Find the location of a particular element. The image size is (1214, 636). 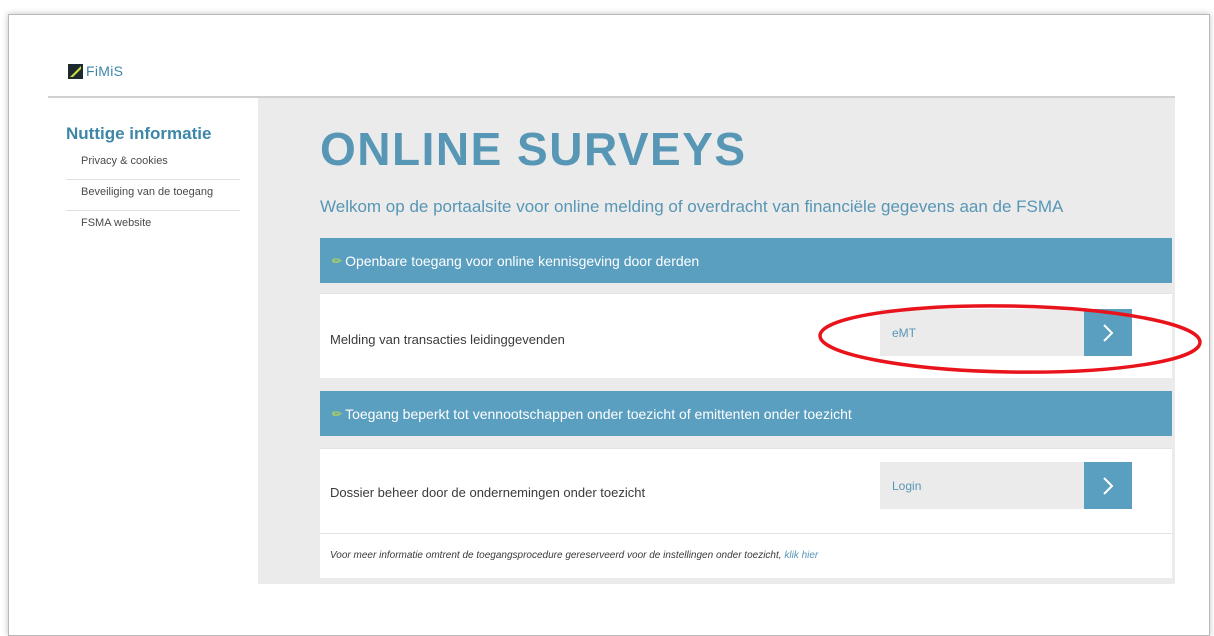

emt-button-label: eMT is located at coordinates (904, 332).